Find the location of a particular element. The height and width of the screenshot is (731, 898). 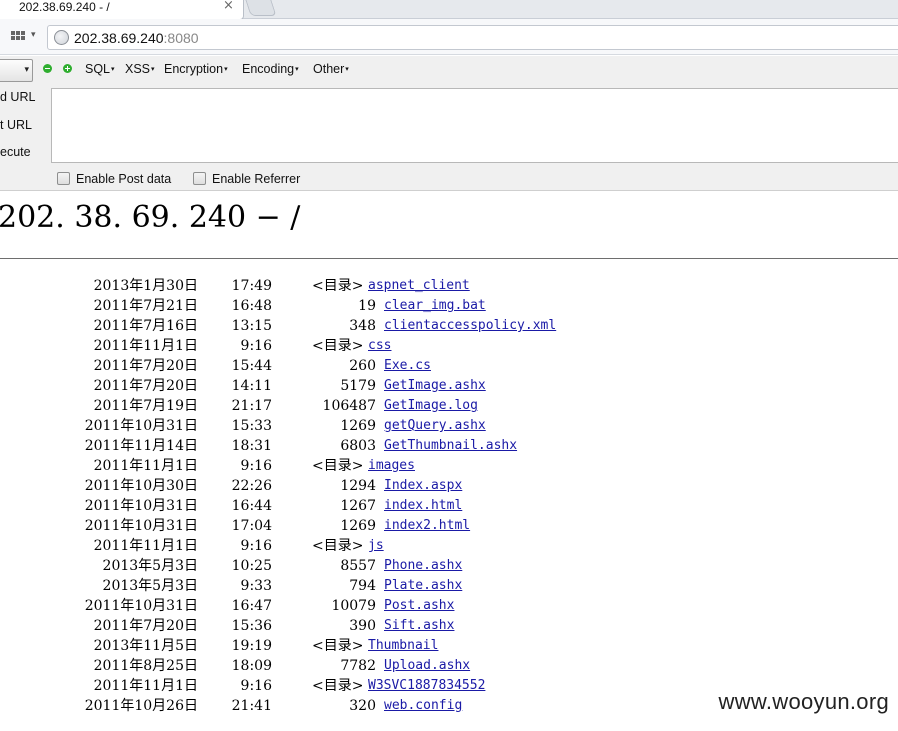

menu-xss: XSS▾ is located at coordinates (140, 69).